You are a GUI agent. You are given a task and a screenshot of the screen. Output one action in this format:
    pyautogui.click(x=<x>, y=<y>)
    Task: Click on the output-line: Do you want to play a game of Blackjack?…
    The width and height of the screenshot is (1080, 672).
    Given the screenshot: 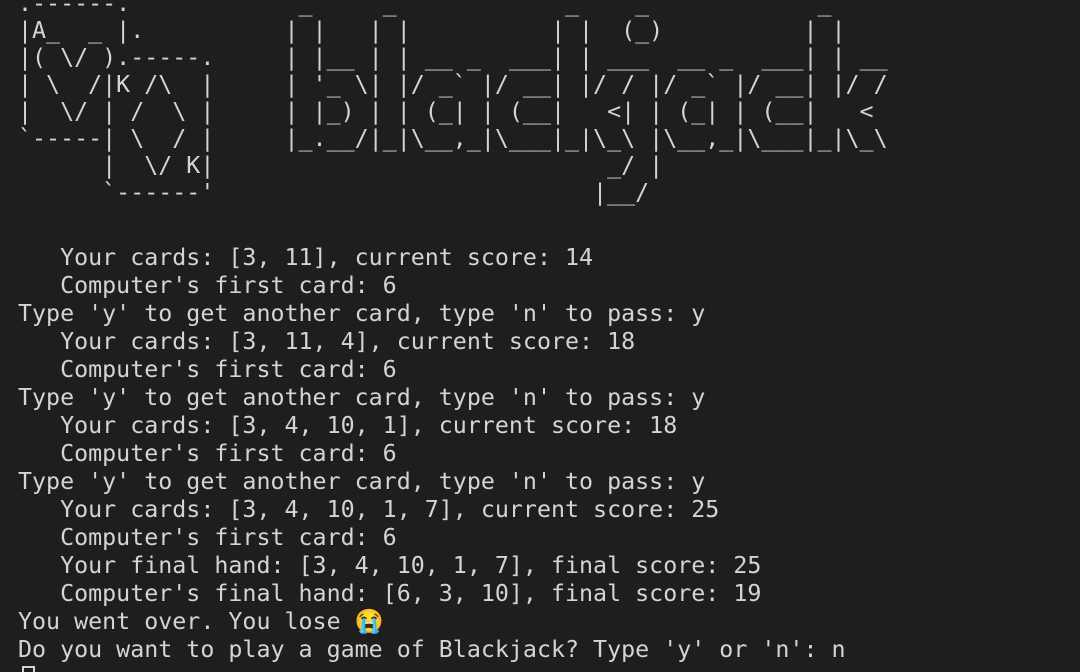 What is the action you would take?
    pyautogui.click(x=432, y=649)
    